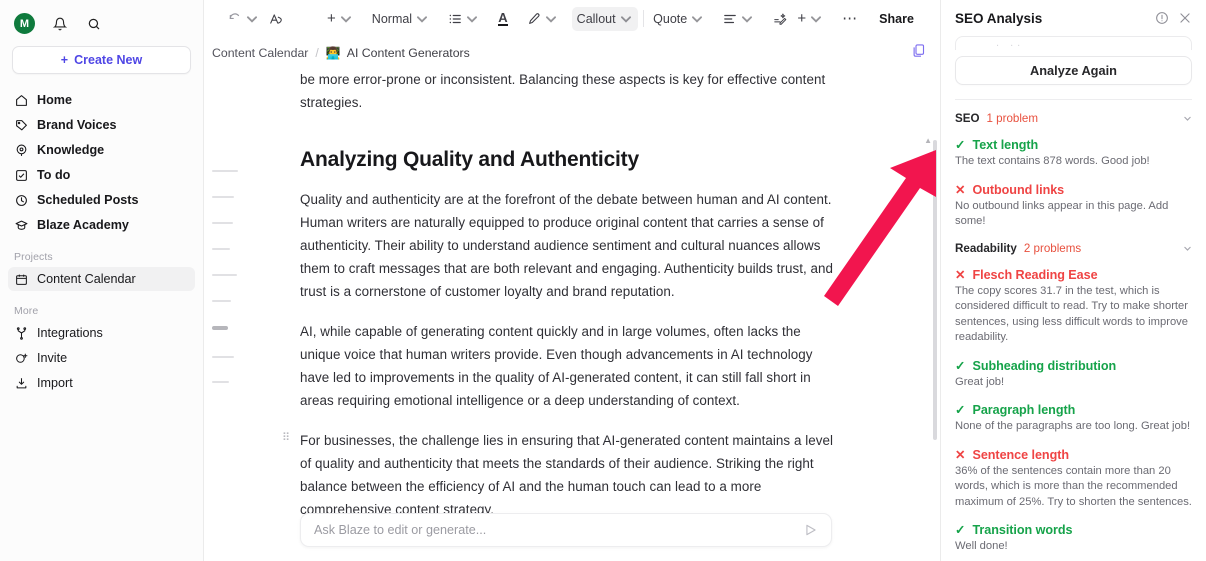  Describe the element at coordinates (55, 383) in the screenshot. I see `sidebar-label: Import` at that location.